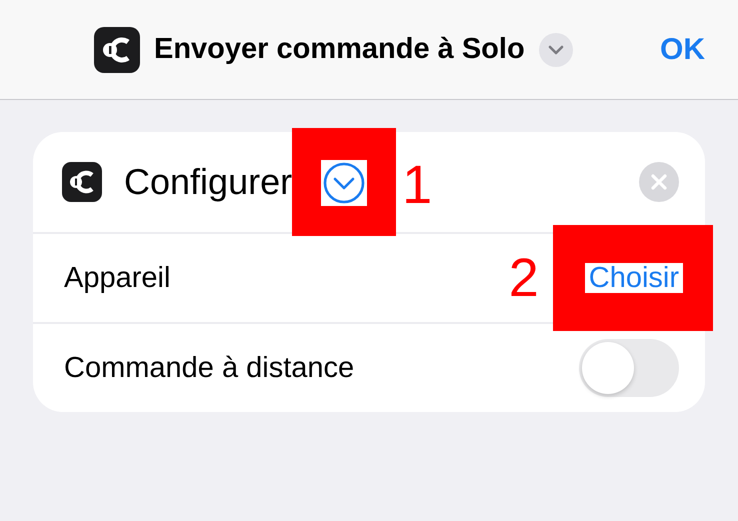  Describe the element at coordinates (209, 368) in the screenshot. I see `parameter-label: Commande à distance` at that location.